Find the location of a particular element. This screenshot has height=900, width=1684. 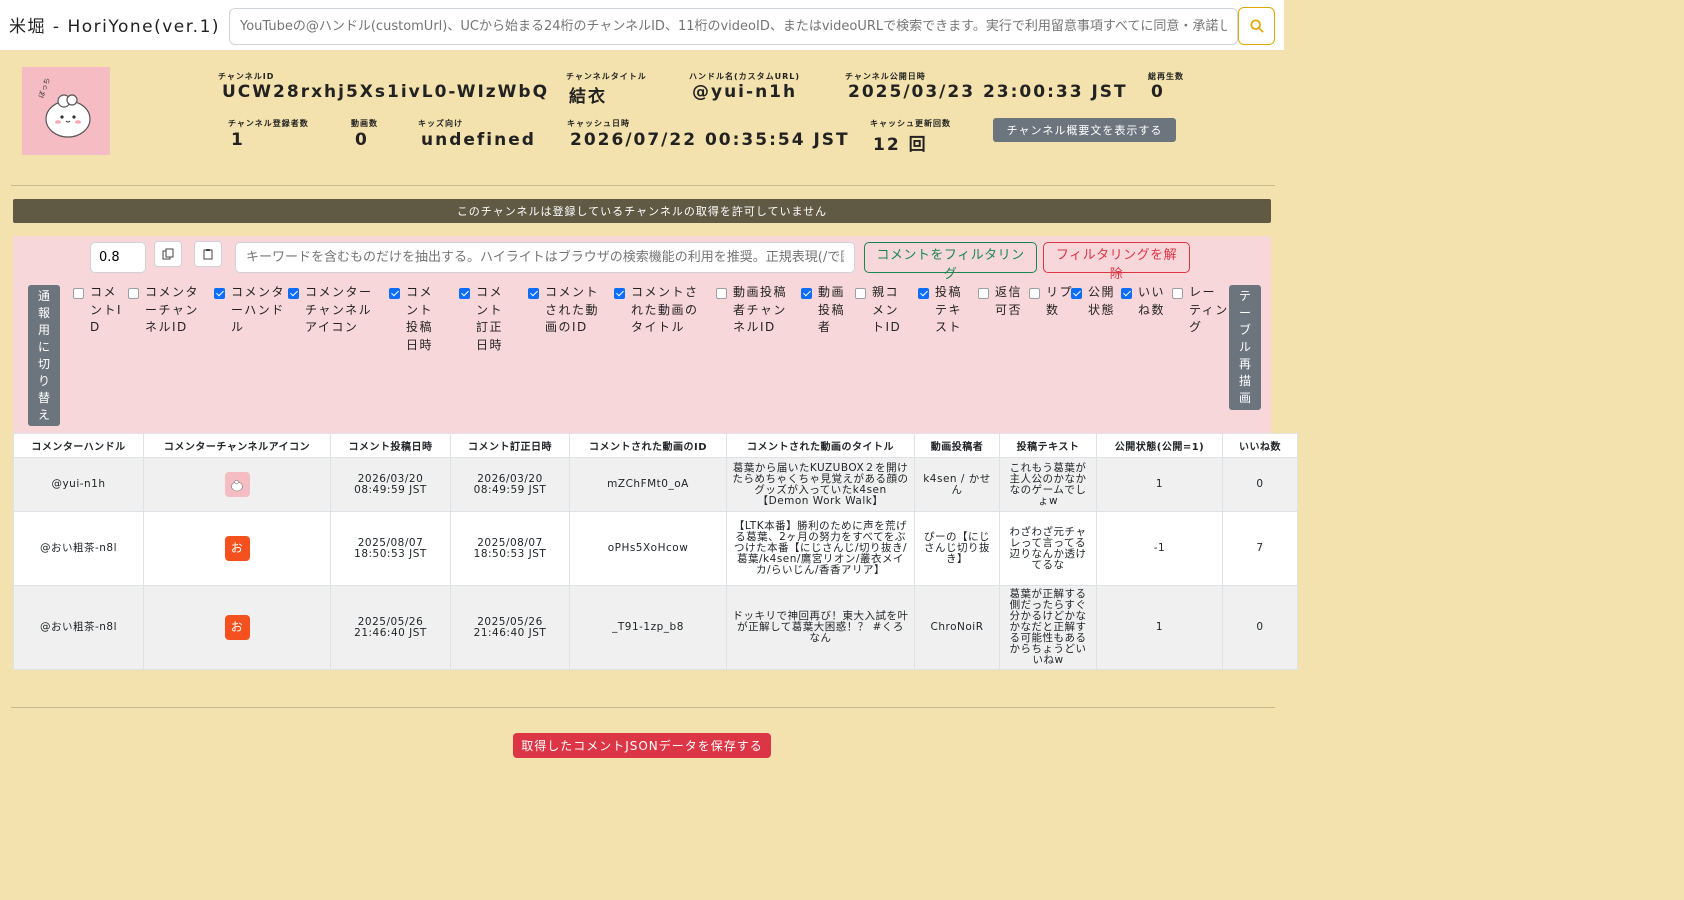

column-option-label: コメント投稿日時 is located at coordinates (420, 318).